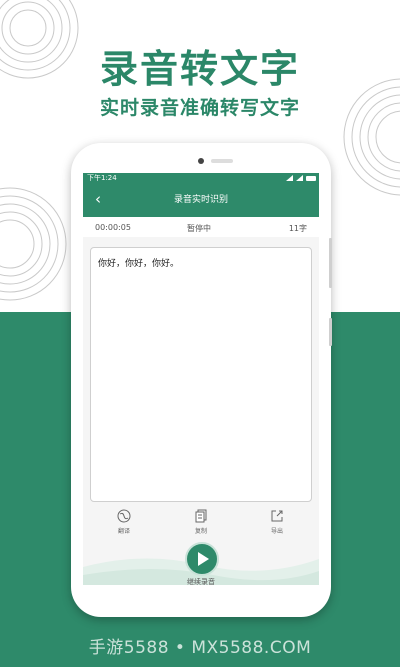 Image resolution: width=400 pixels, height=667 pixels. Describe the element at coordinates (222, 161) in the screenshot. I see `phone-speaker` at that location.